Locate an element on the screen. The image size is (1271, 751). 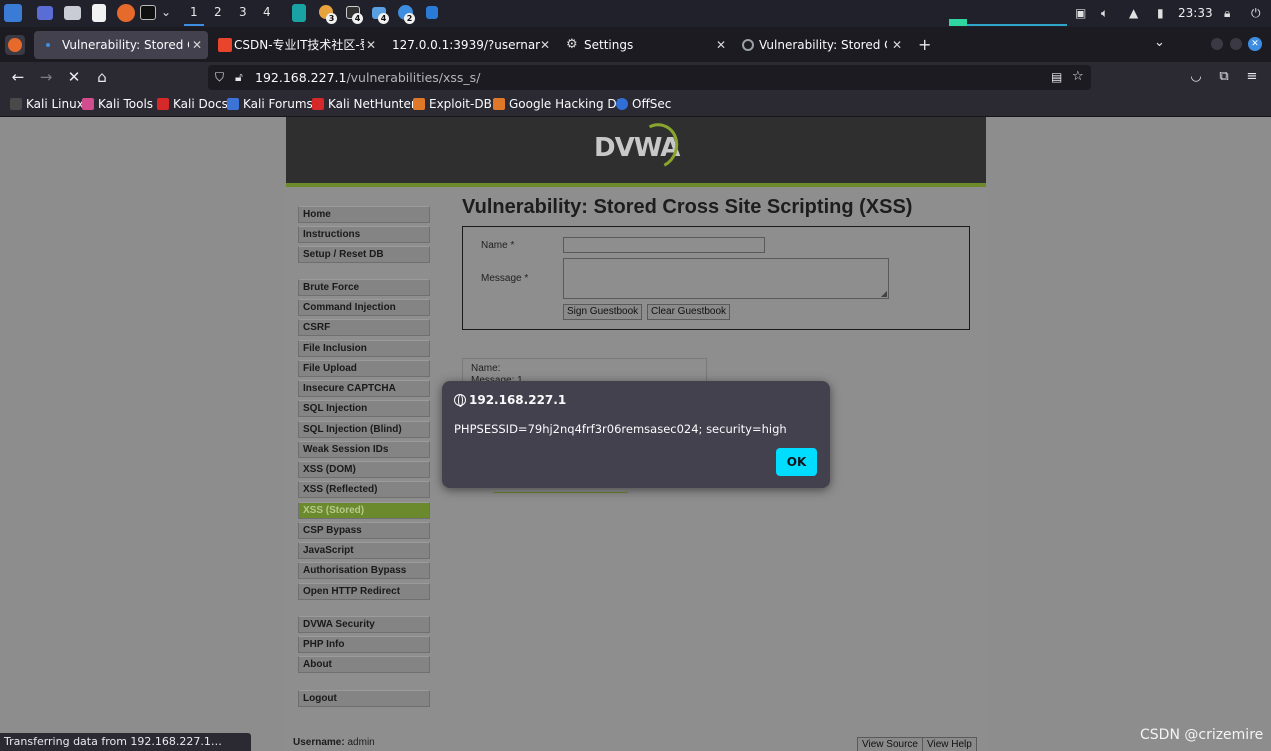
view-help-button: View Help is located at coordinates (949, 744).